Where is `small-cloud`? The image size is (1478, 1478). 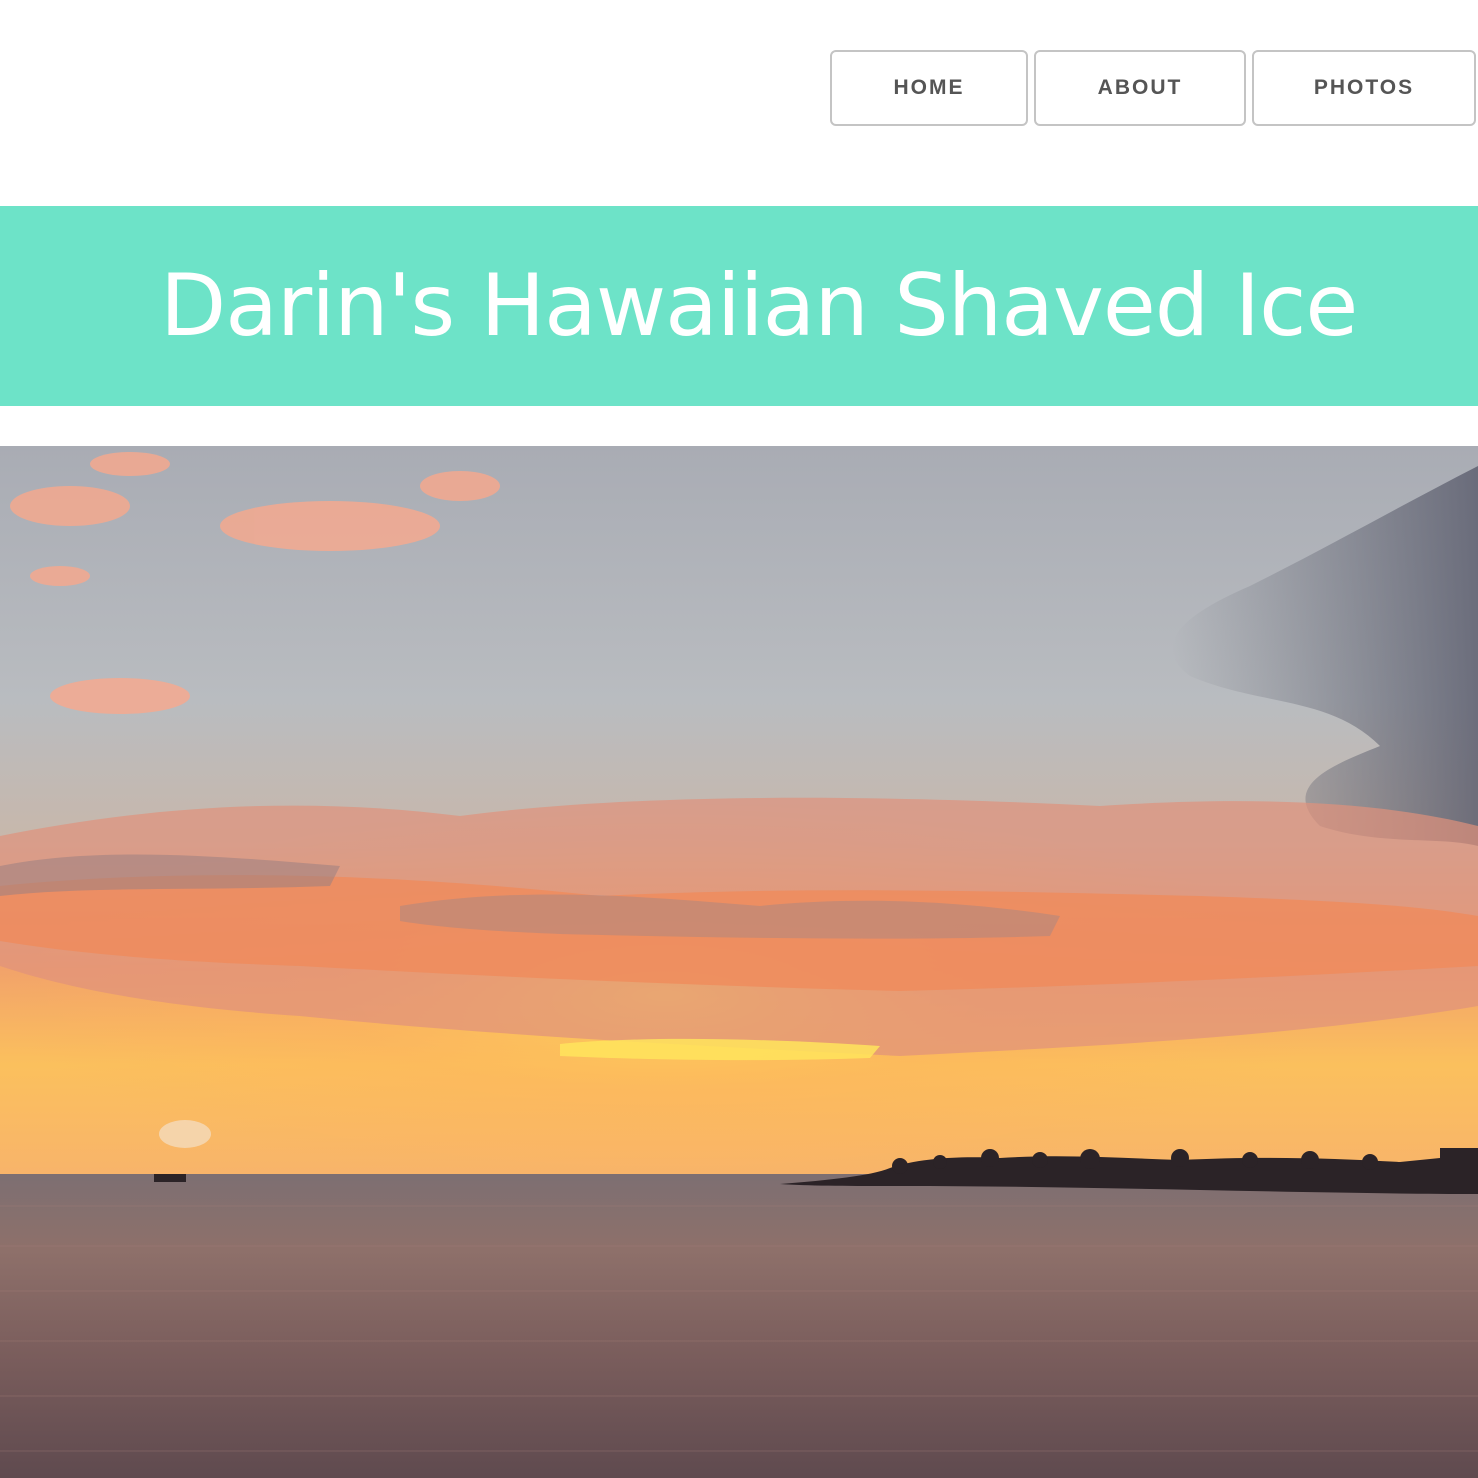 small-cloud is located at coordinates (185, 1134).